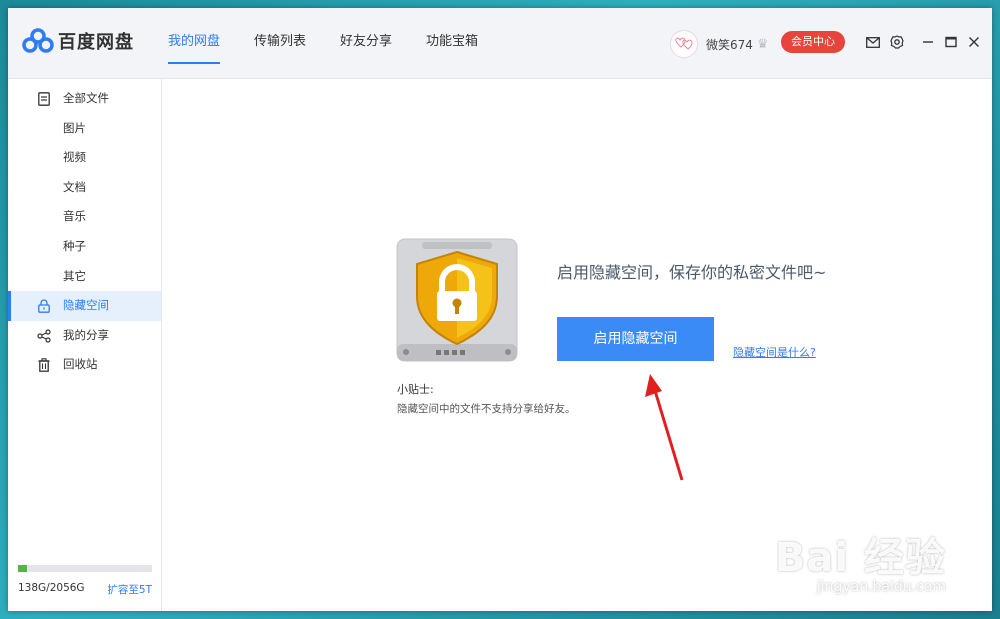  I want to click on sidebar-item-torrents: 种子, so click(84, 247).